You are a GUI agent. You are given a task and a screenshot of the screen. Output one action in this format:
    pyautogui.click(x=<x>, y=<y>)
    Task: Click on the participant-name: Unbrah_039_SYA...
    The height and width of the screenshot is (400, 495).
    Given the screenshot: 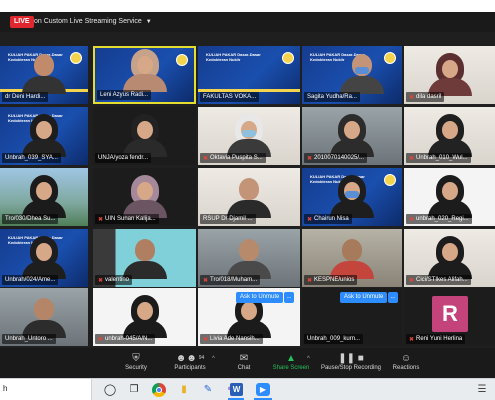 What is the action you would take?
    pyautogui.click(x=31, y=158)
    